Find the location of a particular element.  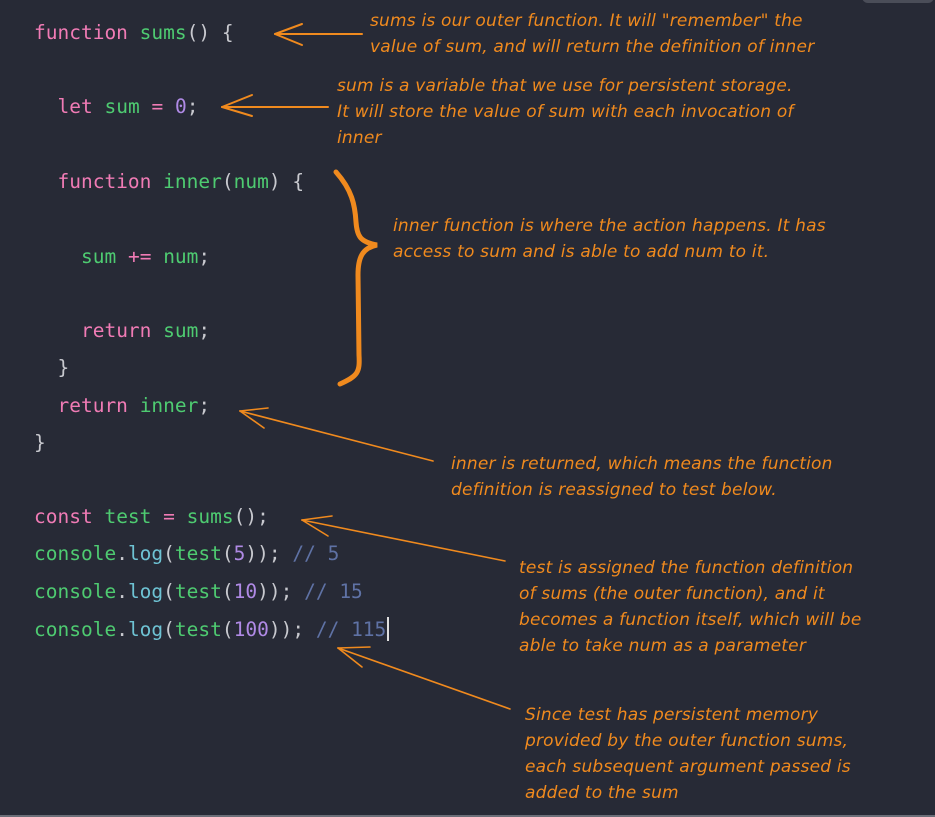

arrow-to-sums is located at coordinates (318, 34).